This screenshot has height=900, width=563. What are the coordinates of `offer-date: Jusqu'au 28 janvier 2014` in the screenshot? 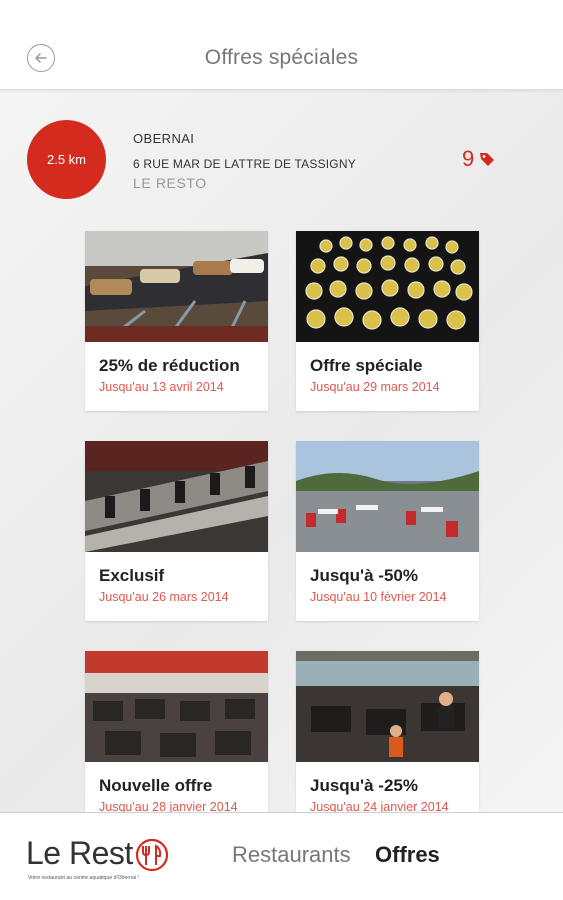 It's located at (168, 806).